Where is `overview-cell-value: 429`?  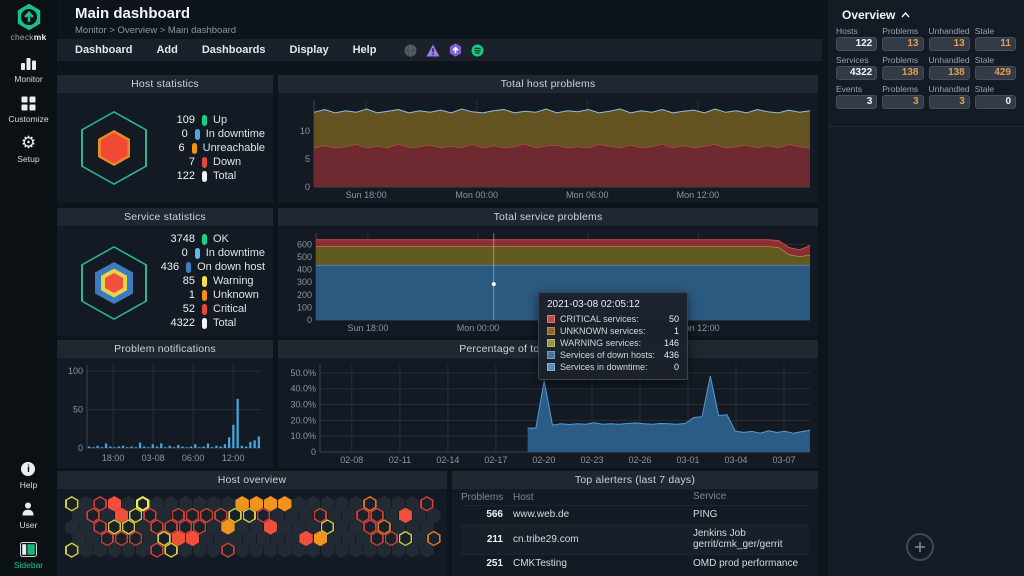
overview-cell-value: 429 is located at coordinates (995, 73).